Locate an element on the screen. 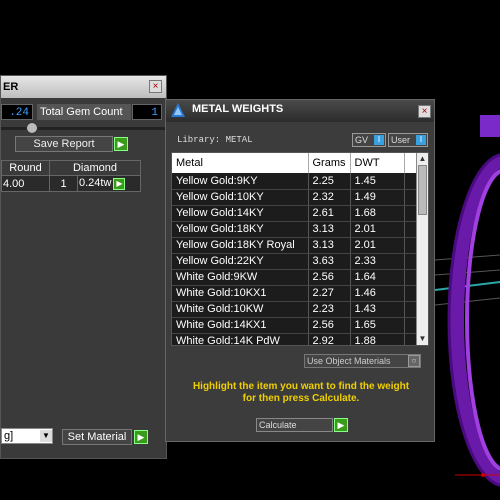 The width and height of the screenshot is (500, 500). dwt-cell: 1.65 is located at coordinates (377, 325).